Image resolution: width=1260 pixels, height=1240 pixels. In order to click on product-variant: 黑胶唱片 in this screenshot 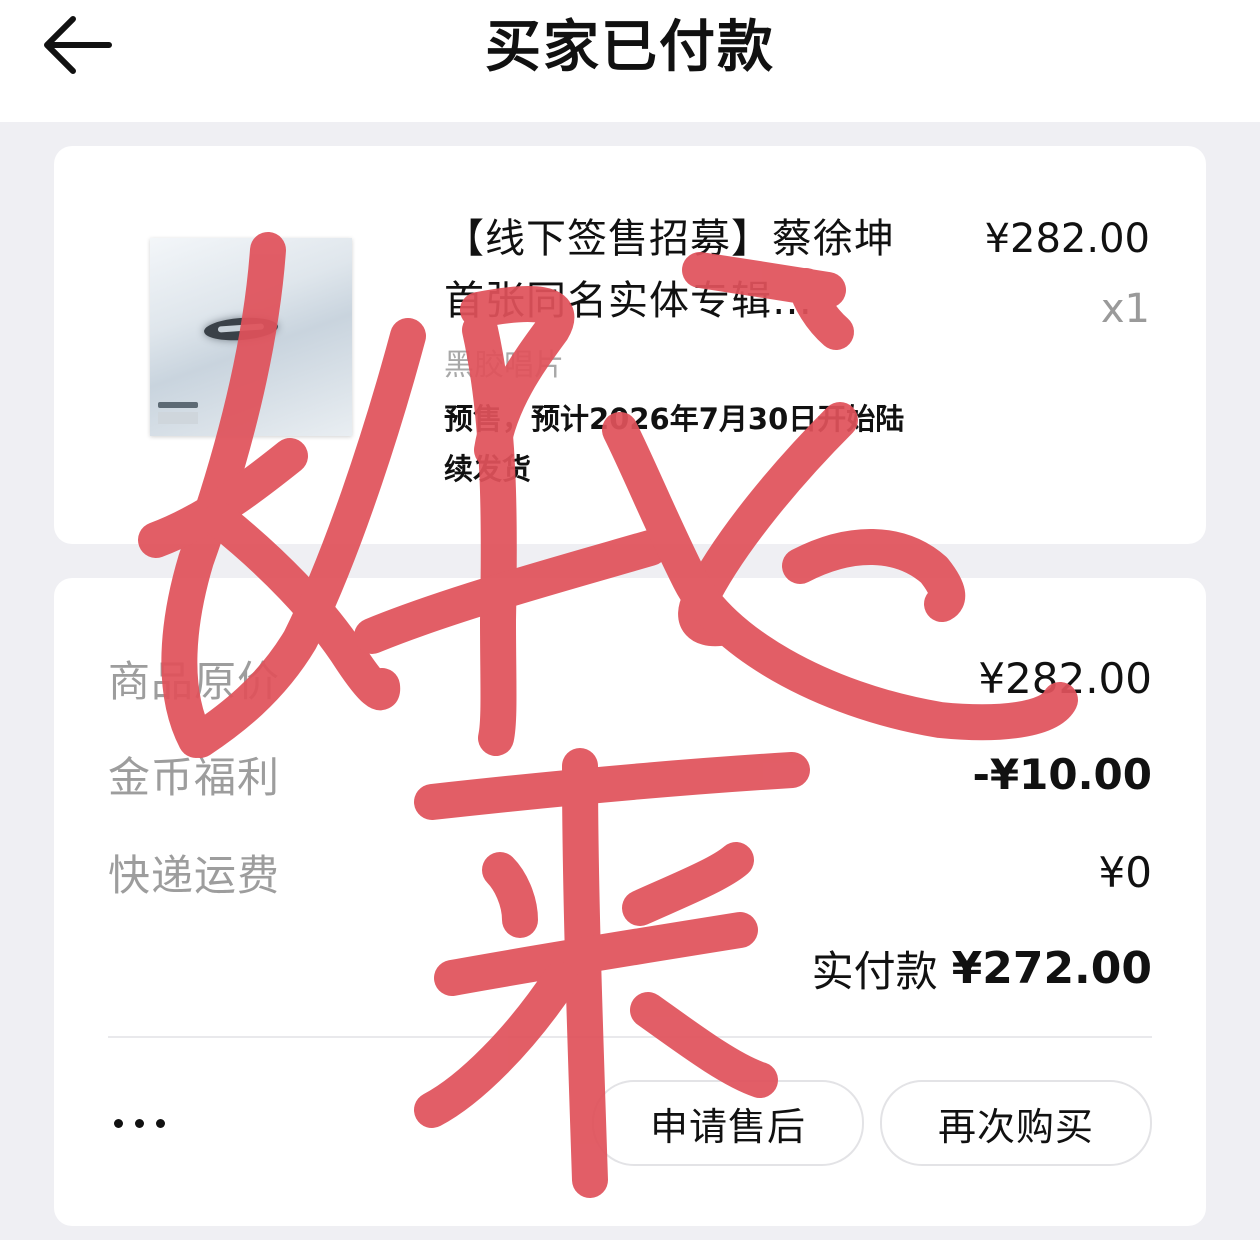, I will do `click(504, 365)`.